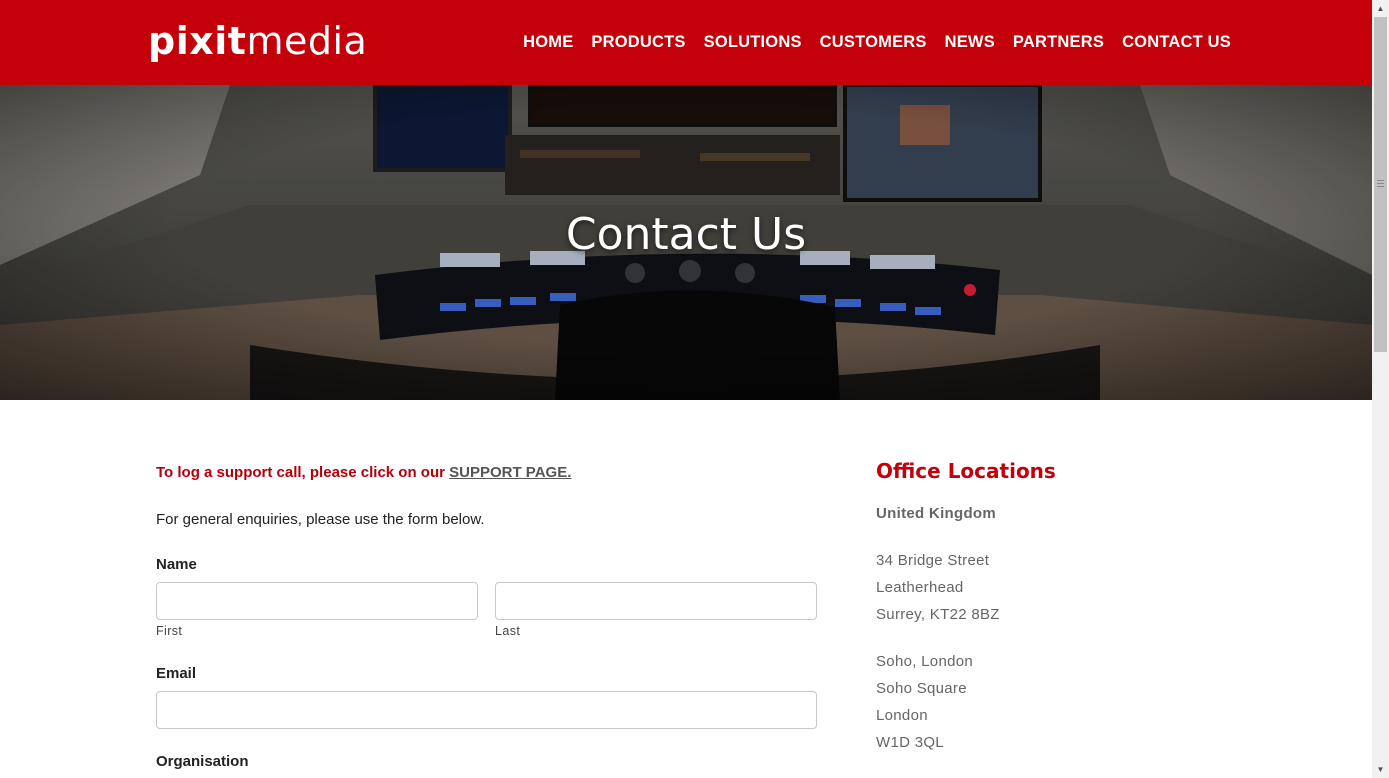  Describe the element at coordinates (686, 234) in the screenshot. I see `page-title: Contact Us` at that location.